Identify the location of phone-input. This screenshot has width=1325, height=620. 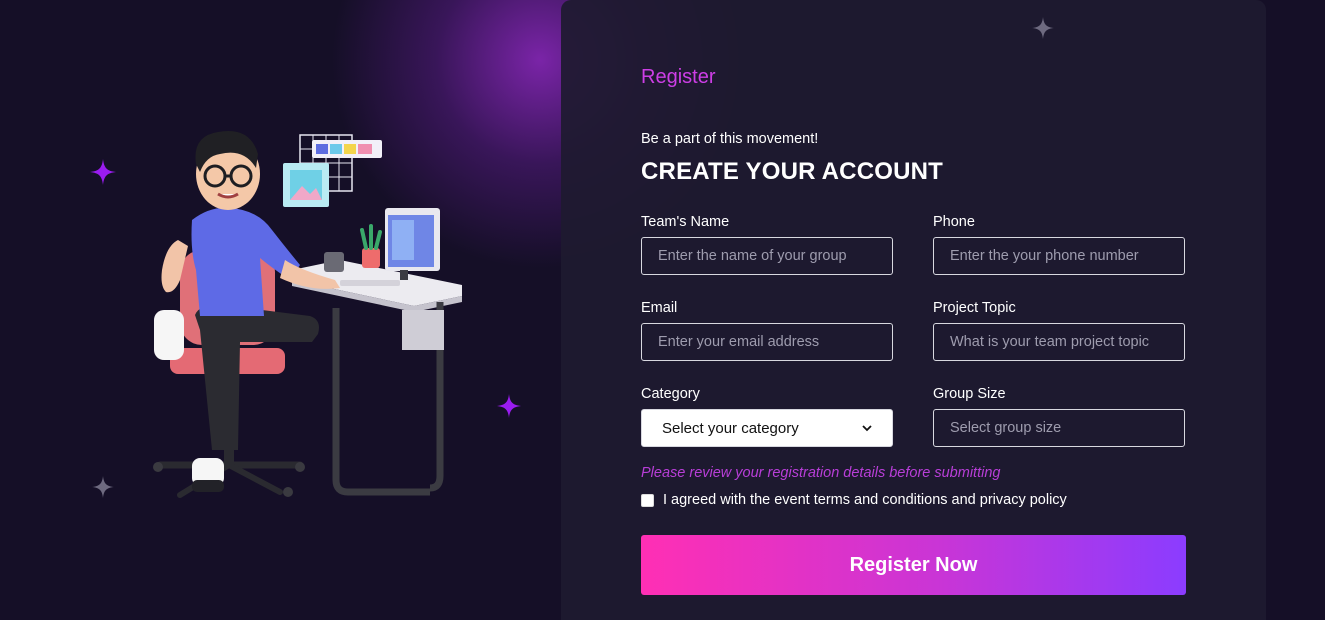
(1059, 256).